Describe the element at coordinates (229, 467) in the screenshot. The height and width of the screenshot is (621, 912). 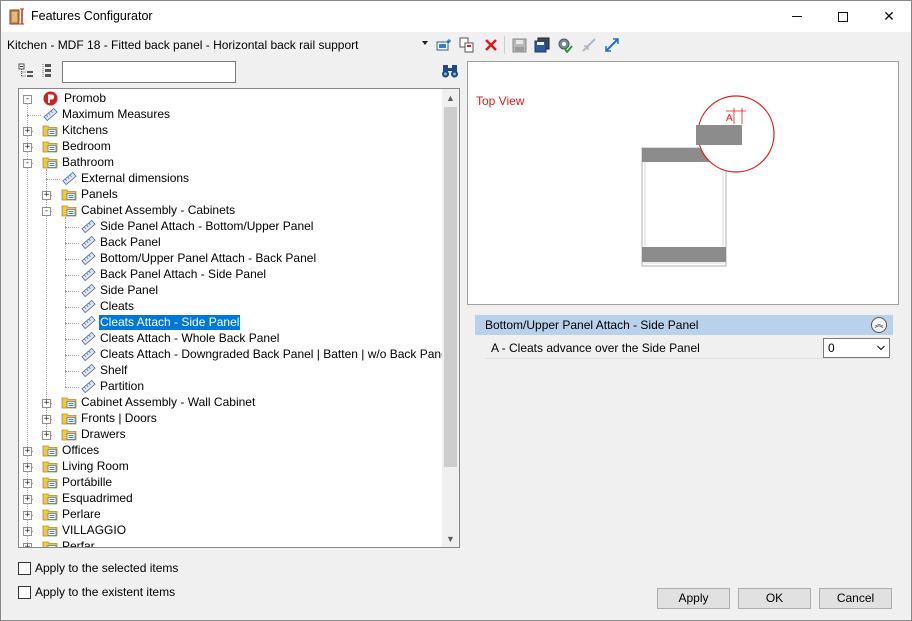
I see `tree-node: + Living Room` at that location.